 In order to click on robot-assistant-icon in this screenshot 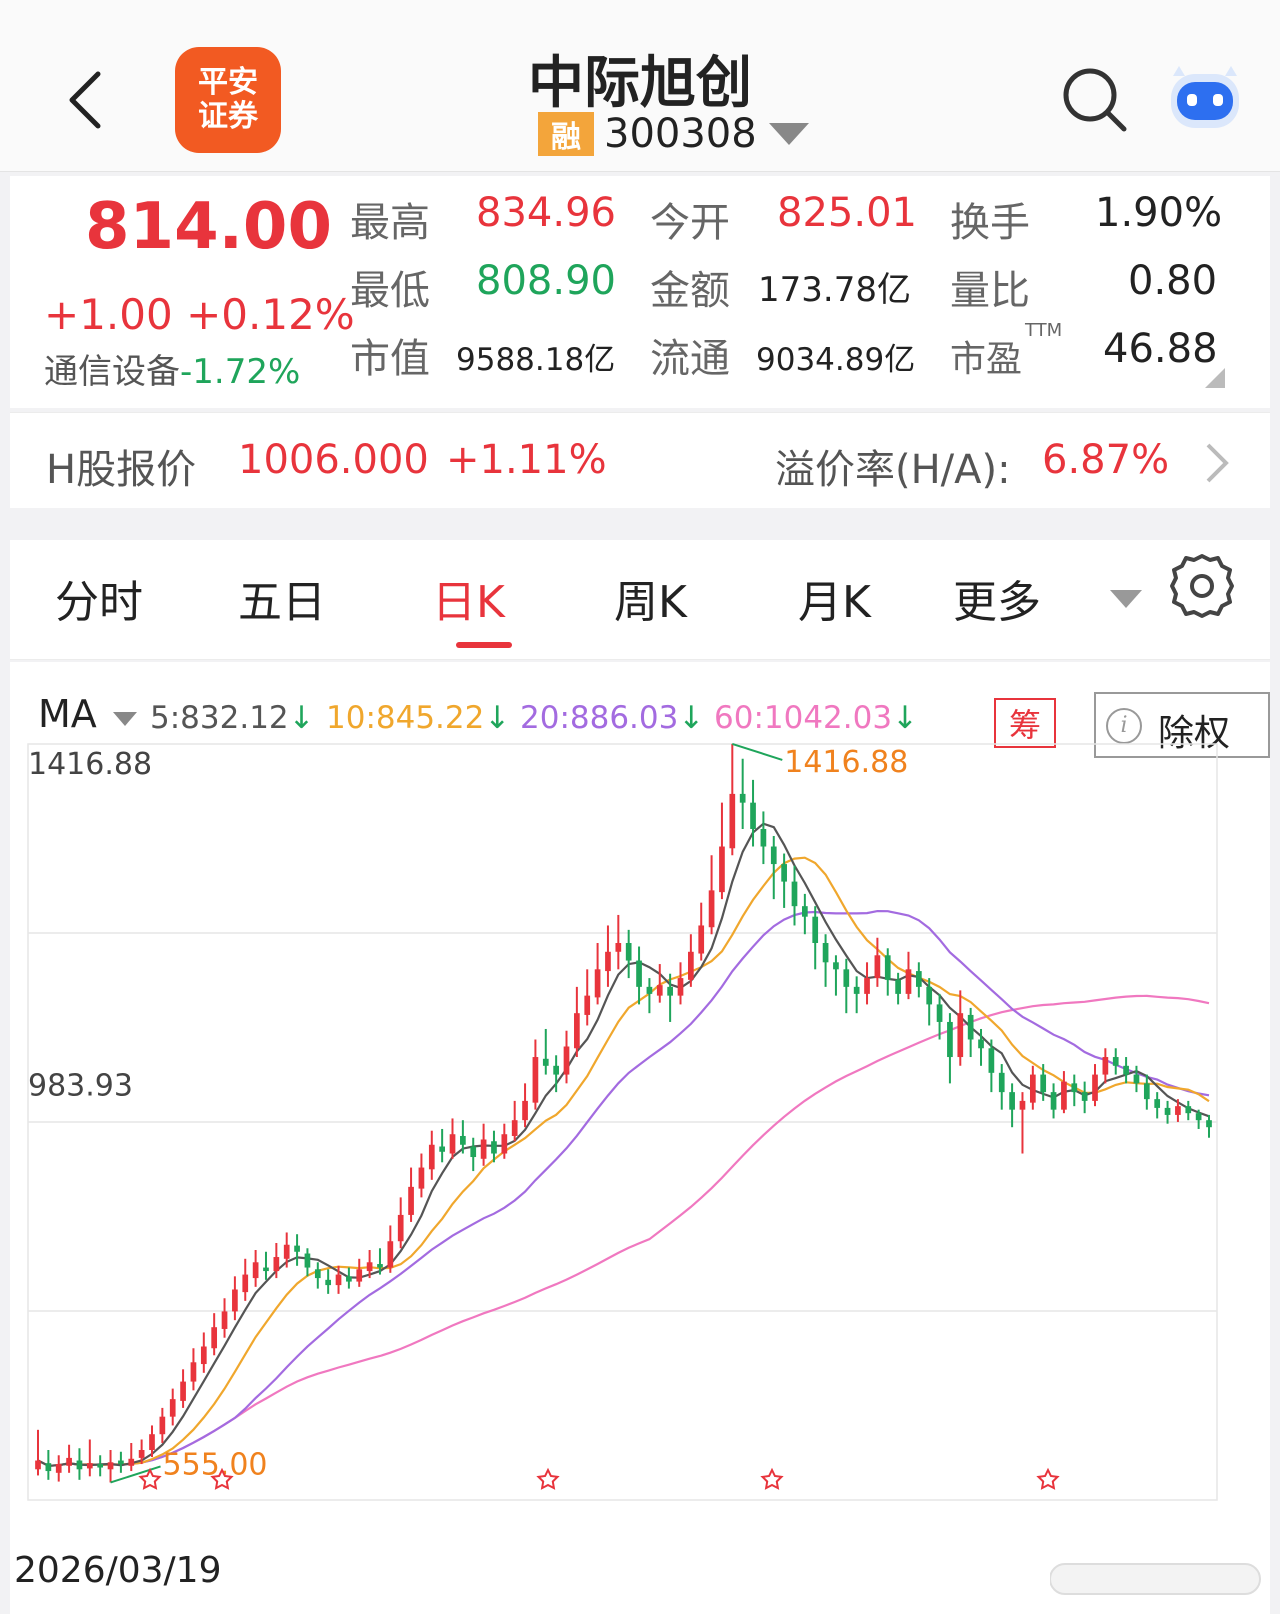, I will do `click(1205, 100)`.